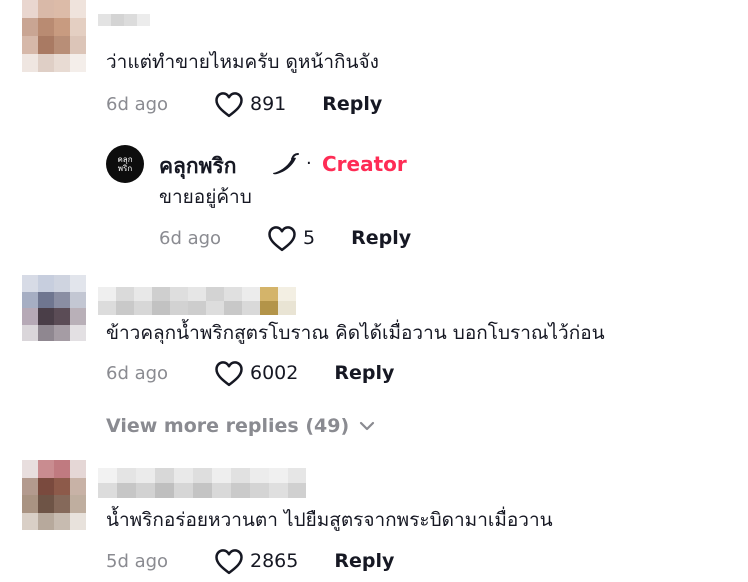 The width and height of the screenshot is (748, 582). Describe the element at coordinates (367, 426) in the screenshot. I see `chevron-down-icon` at that location.